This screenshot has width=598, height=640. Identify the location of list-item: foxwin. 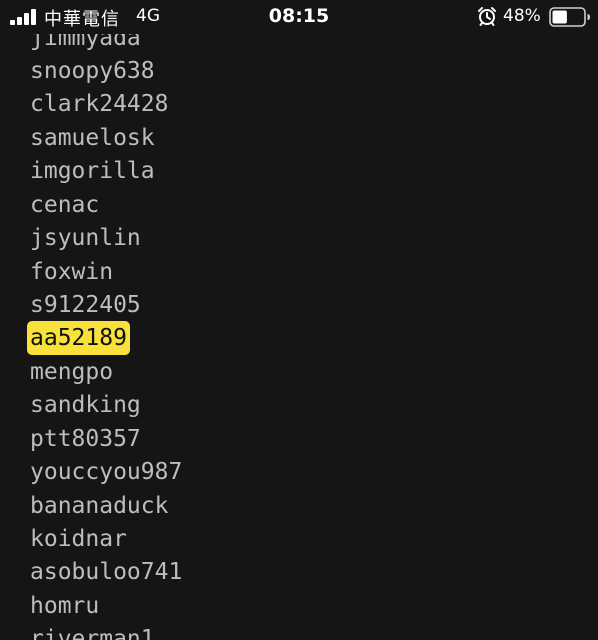
(71, 272).